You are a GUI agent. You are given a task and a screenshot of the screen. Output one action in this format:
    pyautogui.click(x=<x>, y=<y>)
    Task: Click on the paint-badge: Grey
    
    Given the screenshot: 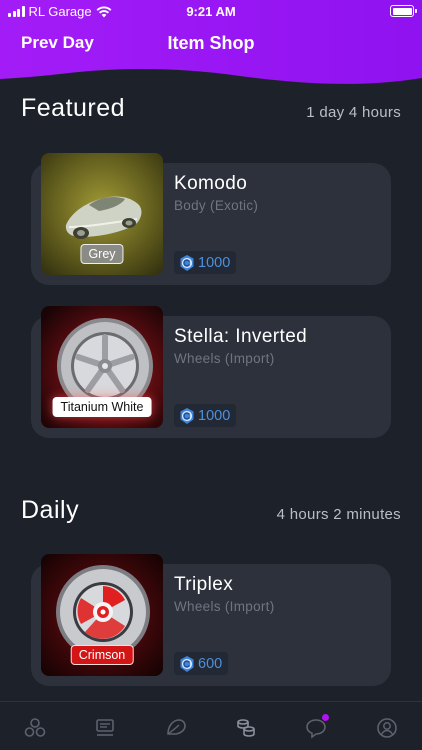 What is the action you would take?
    pyautogui.click(x=102, y=254)
    